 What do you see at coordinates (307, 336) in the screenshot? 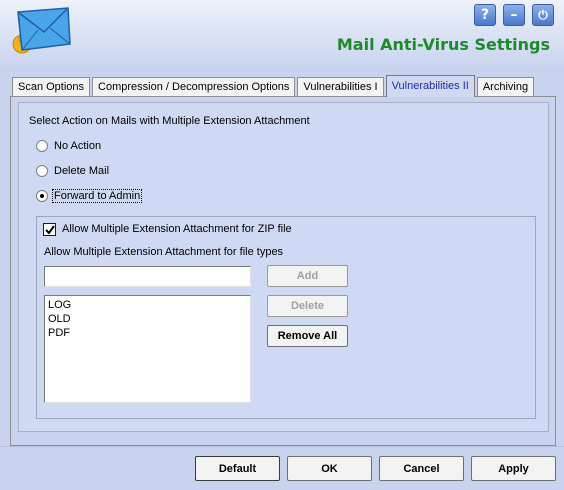
I see `remove-all-button: Remove All` at bounding box center [307, 336].